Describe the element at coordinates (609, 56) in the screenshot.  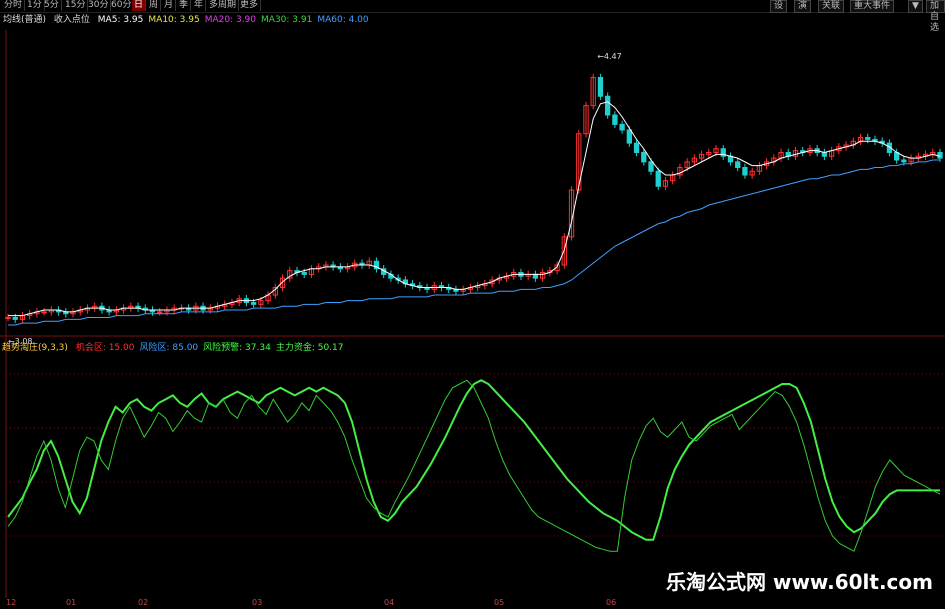
I see `max-price-label: ←4.47` at that location.